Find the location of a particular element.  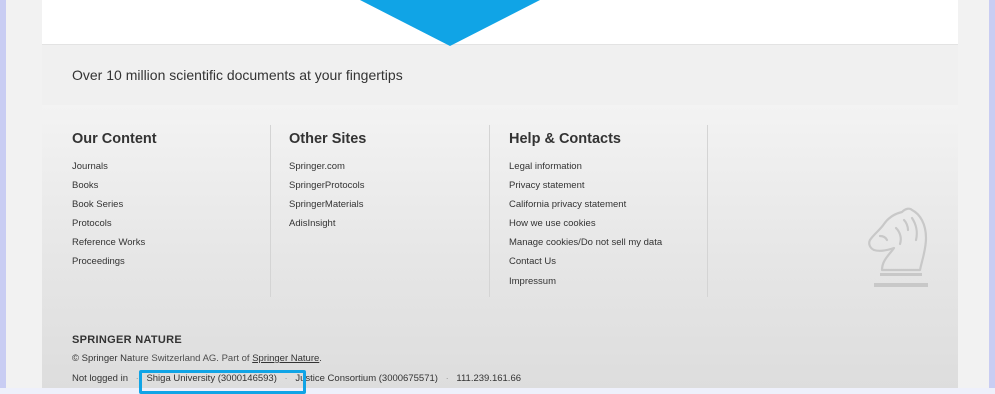

footer-link-proceedings: Proceedings is located at coordinates (114, 261).